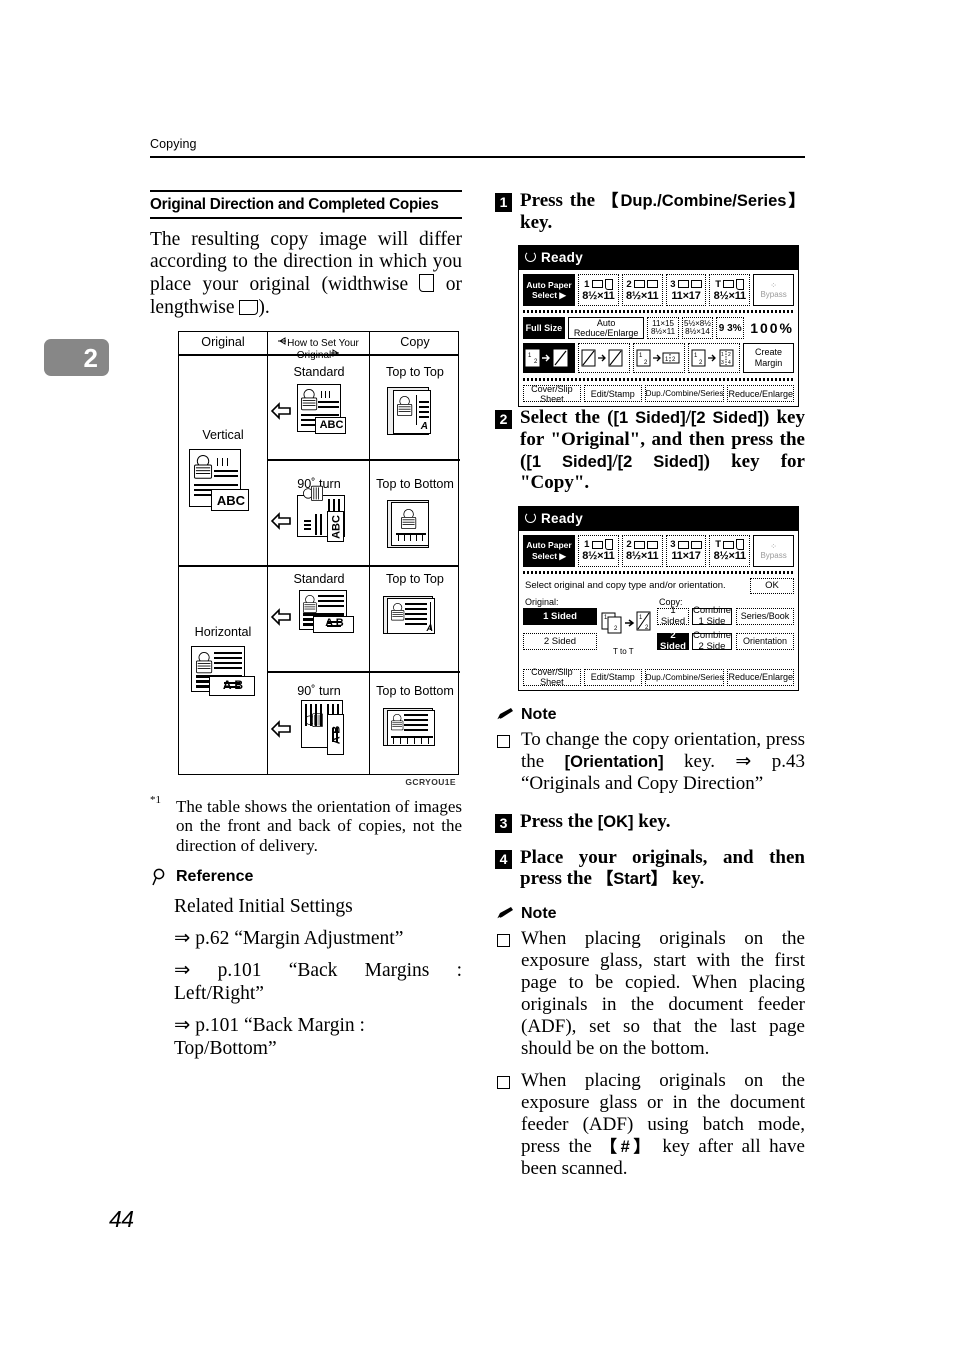 The image size is (954, 1351). I want to click on lcd1-duplex-button-4: 121234, so click(714, 358).